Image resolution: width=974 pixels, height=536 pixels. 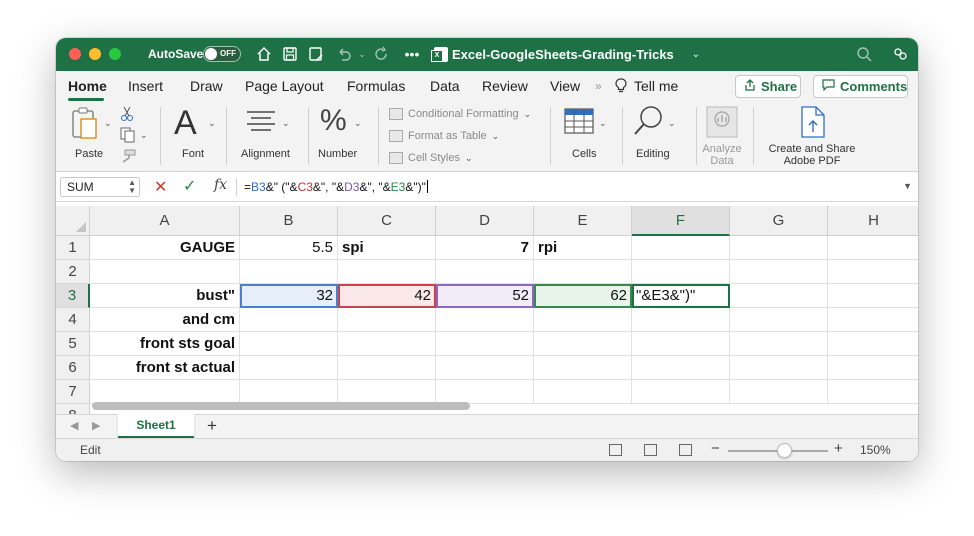 What do you see at coordinates (73, 392) in the screenshot?
I see `row-header-7: 7` at bounding box center [73, 392].